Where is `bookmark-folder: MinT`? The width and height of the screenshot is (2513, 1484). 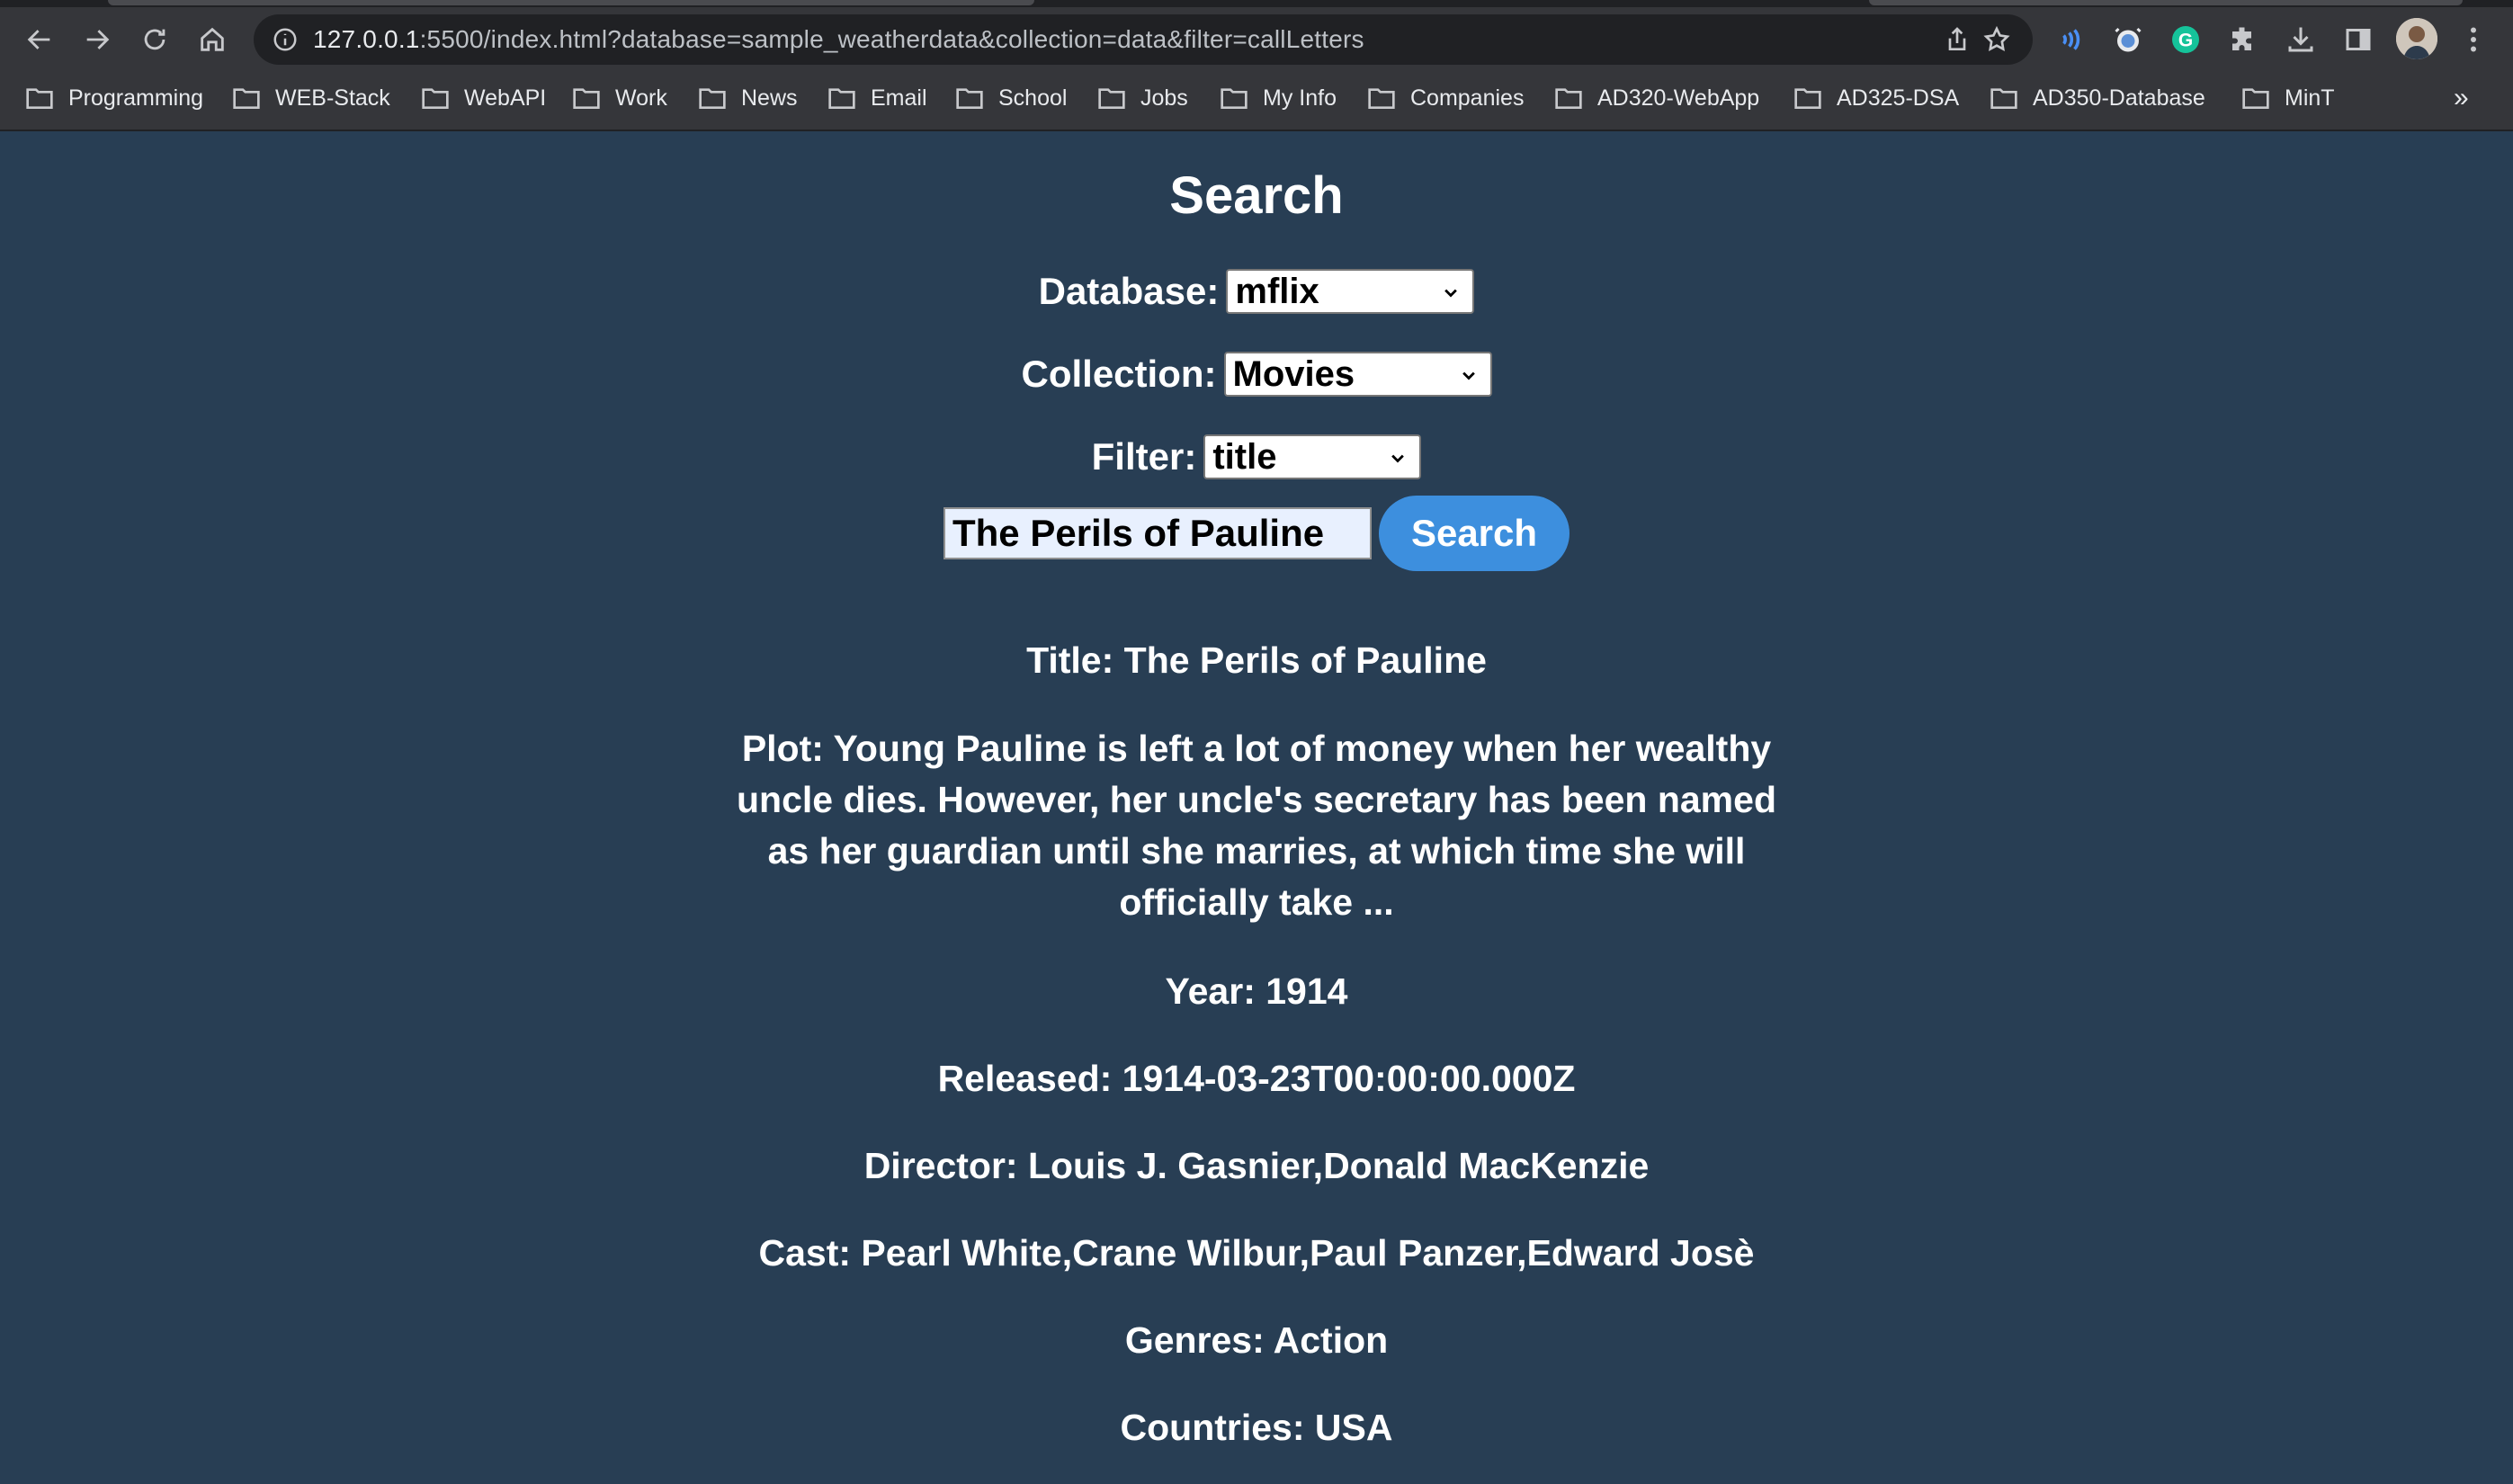 bookmark-folder: MinT is located at coordinates (2288, 98).